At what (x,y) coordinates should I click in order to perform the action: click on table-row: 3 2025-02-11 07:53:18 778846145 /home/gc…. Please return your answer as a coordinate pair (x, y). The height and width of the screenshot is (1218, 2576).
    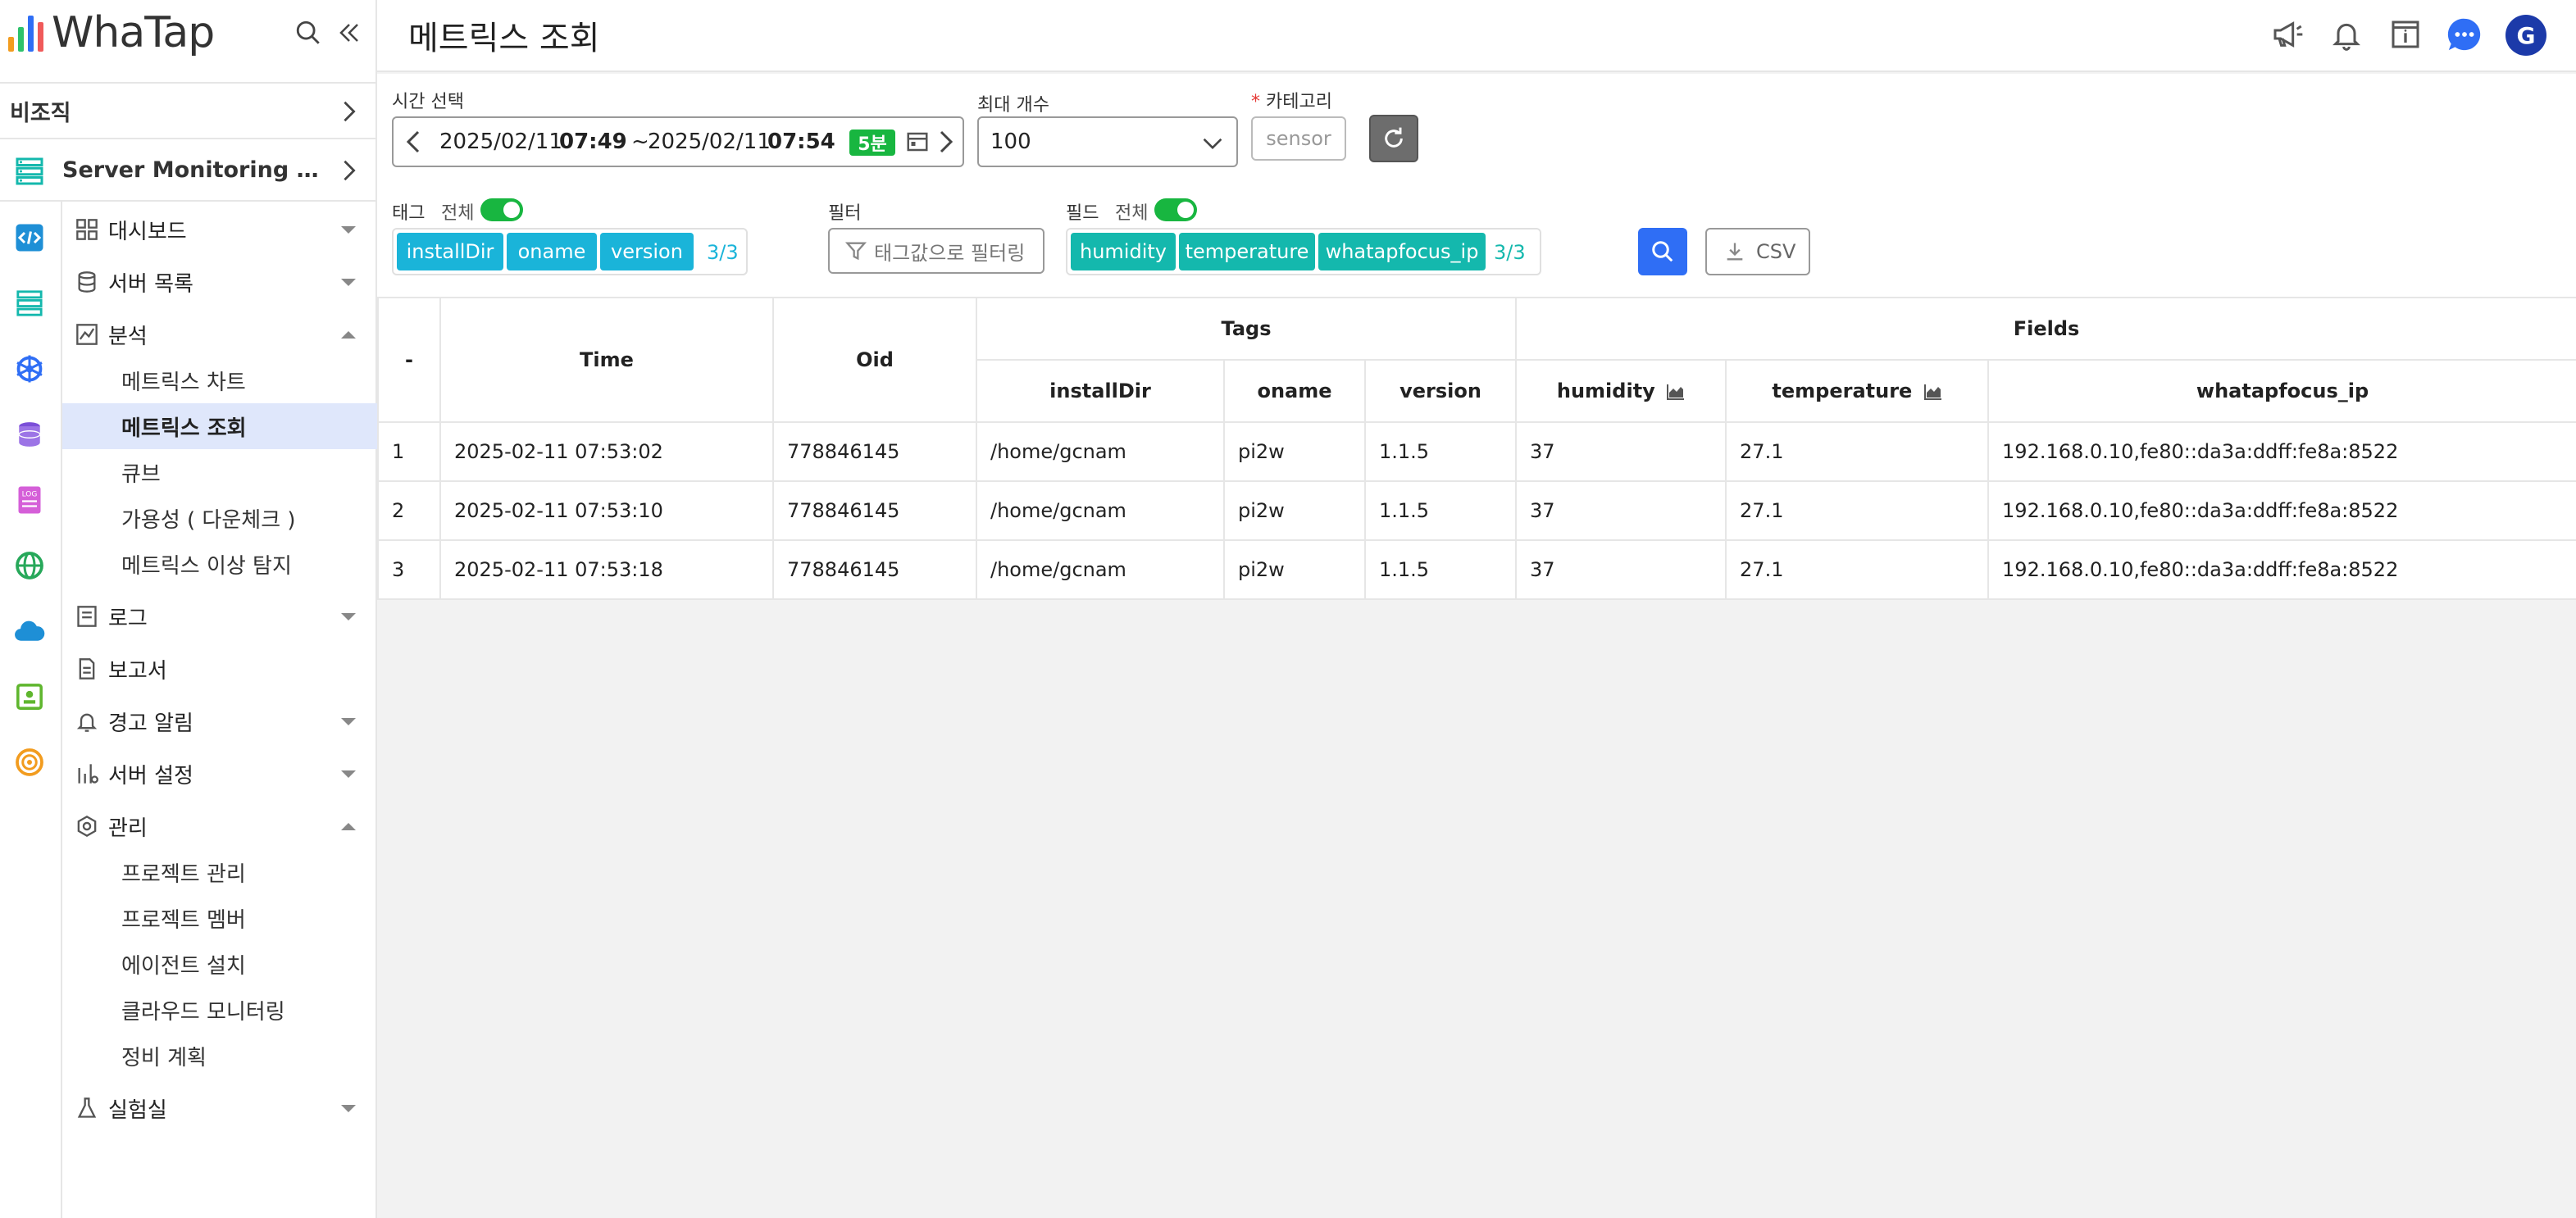
    Looking at the image, I should click on (1476, 569).